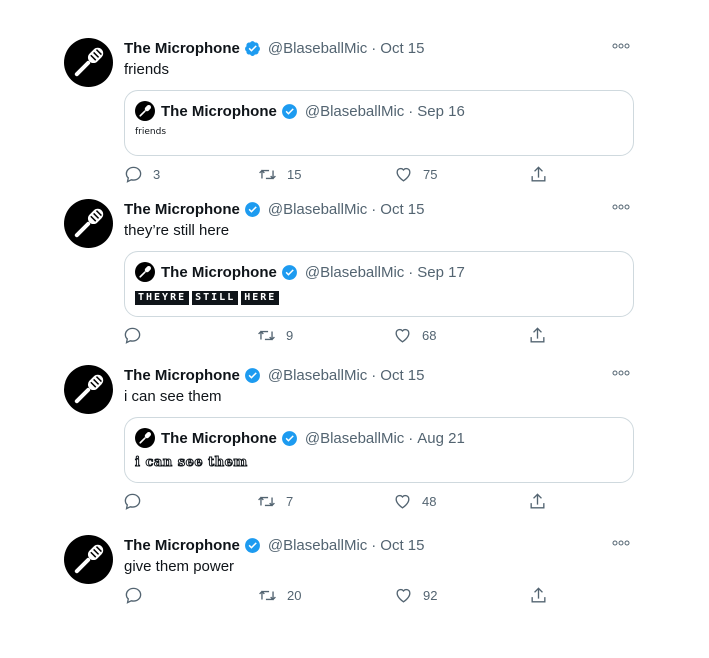 The image size is (709, 658). I want to click on like-count: 92, so click(430, 595).